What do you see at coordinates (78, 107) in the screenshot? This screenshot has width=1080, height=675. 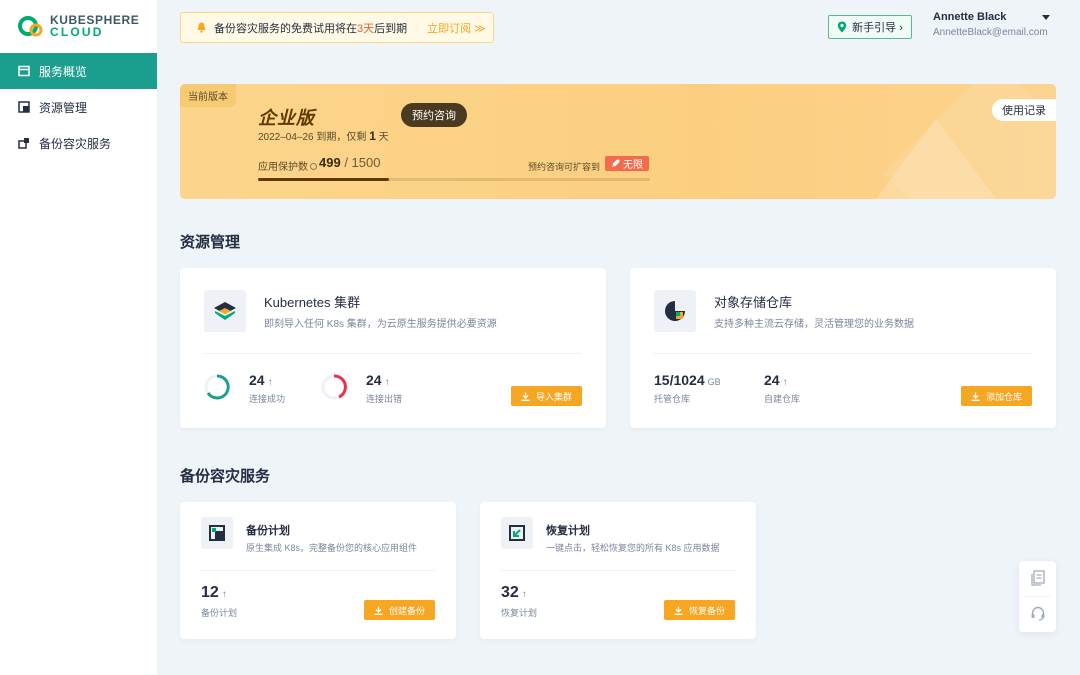 I see `sidebar-item-resource: 资源管理` at bounding box center [78, 107].